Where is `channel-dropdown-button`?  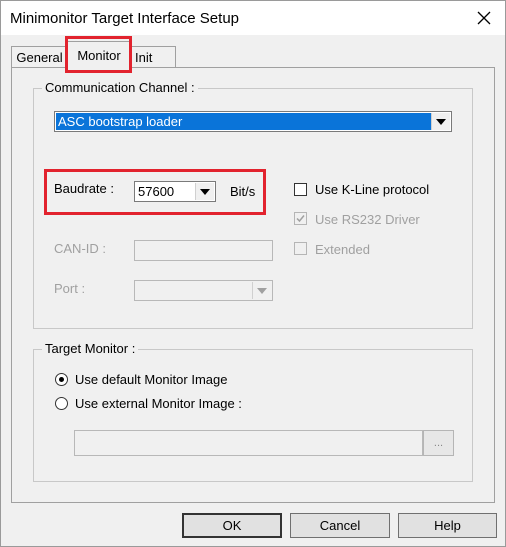 channel-dropdown-button is located at coordinates (440, 121).